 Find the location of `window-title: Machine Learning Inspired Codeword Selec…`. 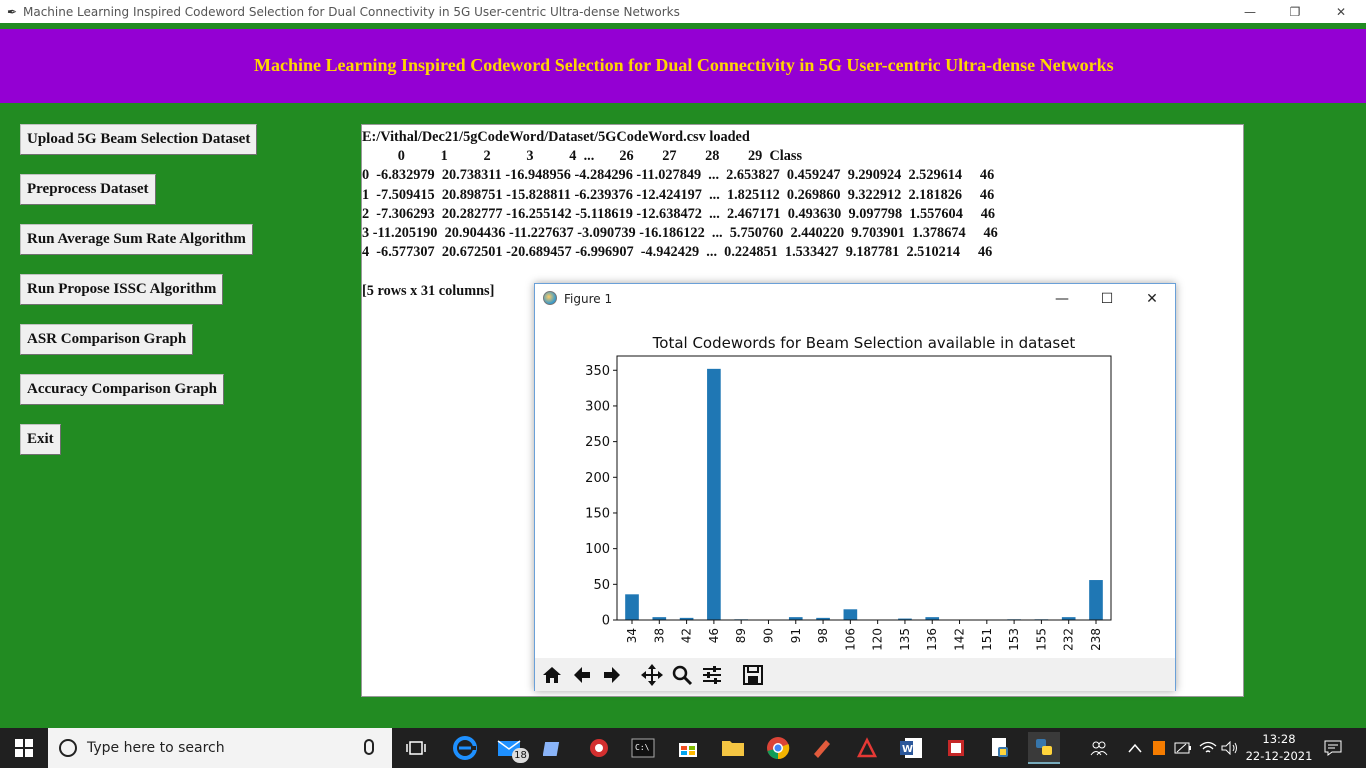

window-title: Machine Learning Inspired Codeword Selec… is located at coordinates (351, 11).